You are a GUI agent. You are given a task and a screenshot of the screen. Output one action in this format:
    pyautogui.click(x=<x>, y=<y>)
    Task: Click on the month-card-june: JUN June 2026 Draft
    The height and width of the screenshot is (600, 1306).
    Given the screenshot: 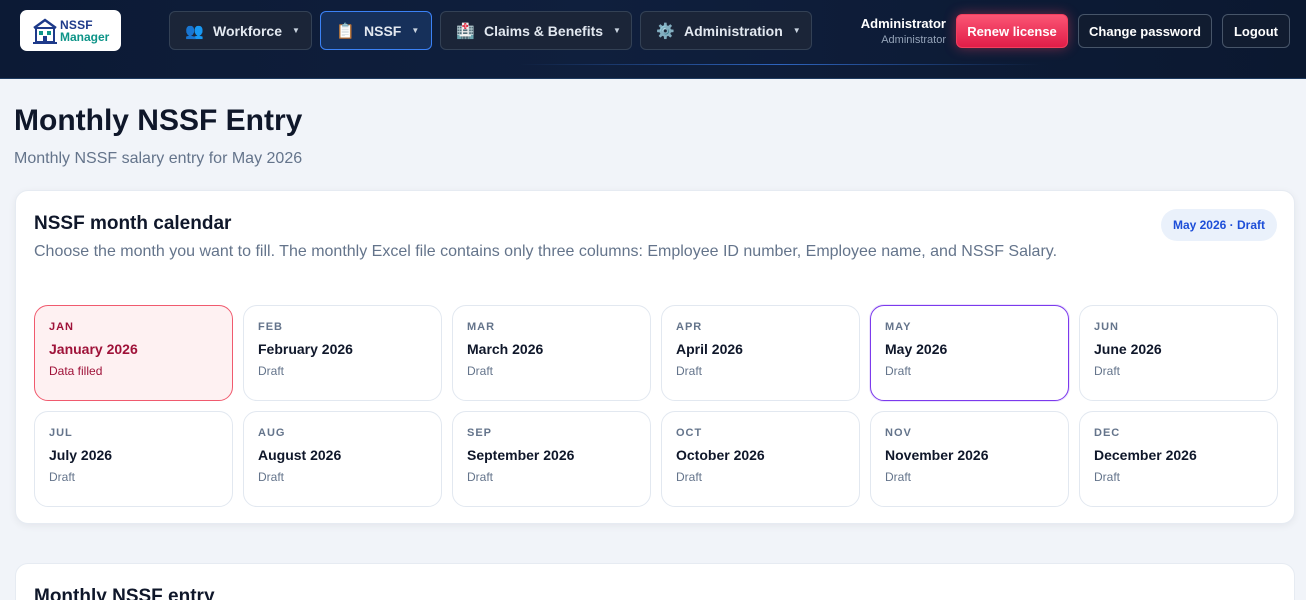 What is the action you would take?
    pyautogui.click(x=1178, y=353)
    